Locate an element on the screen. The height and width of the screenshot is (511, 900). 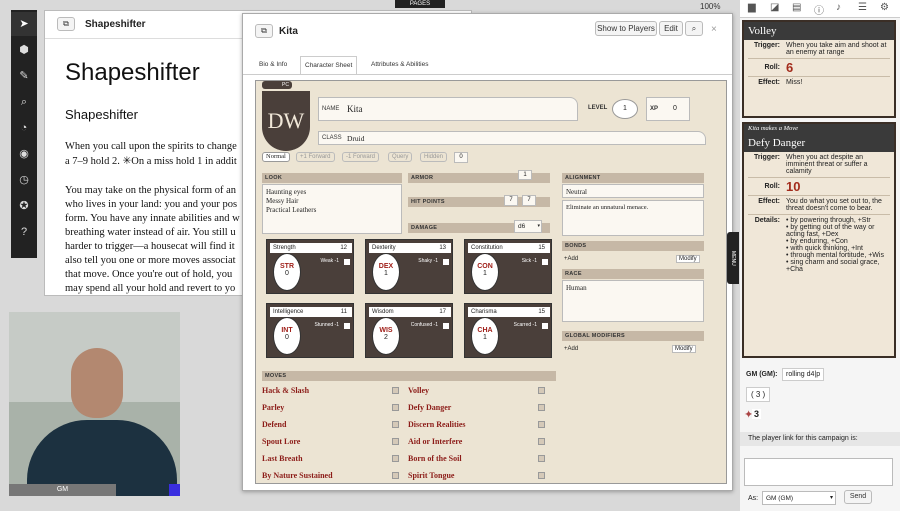
tab-bio: Bio & Info is located at coordinates (273, 65).